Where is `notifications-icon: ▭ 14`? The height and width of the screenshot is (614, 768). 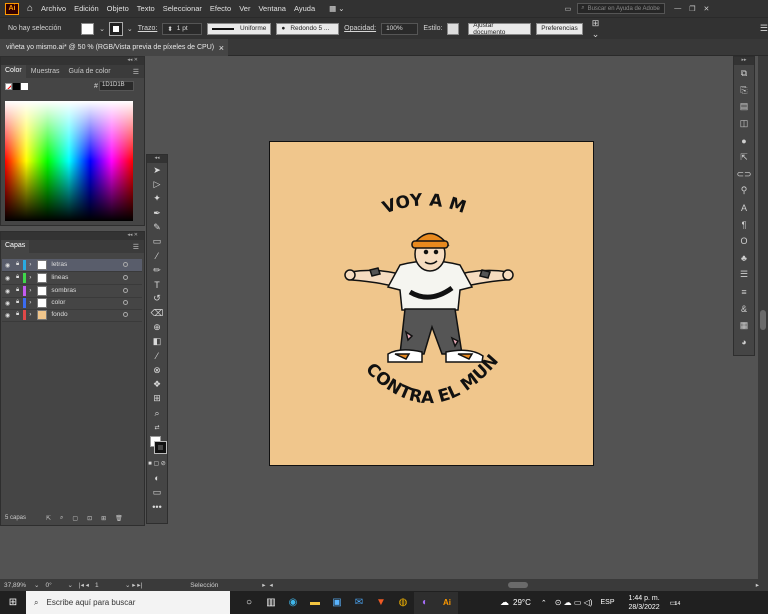
notifications-icon: ▭ 14 is located at coordinates (675, 603).